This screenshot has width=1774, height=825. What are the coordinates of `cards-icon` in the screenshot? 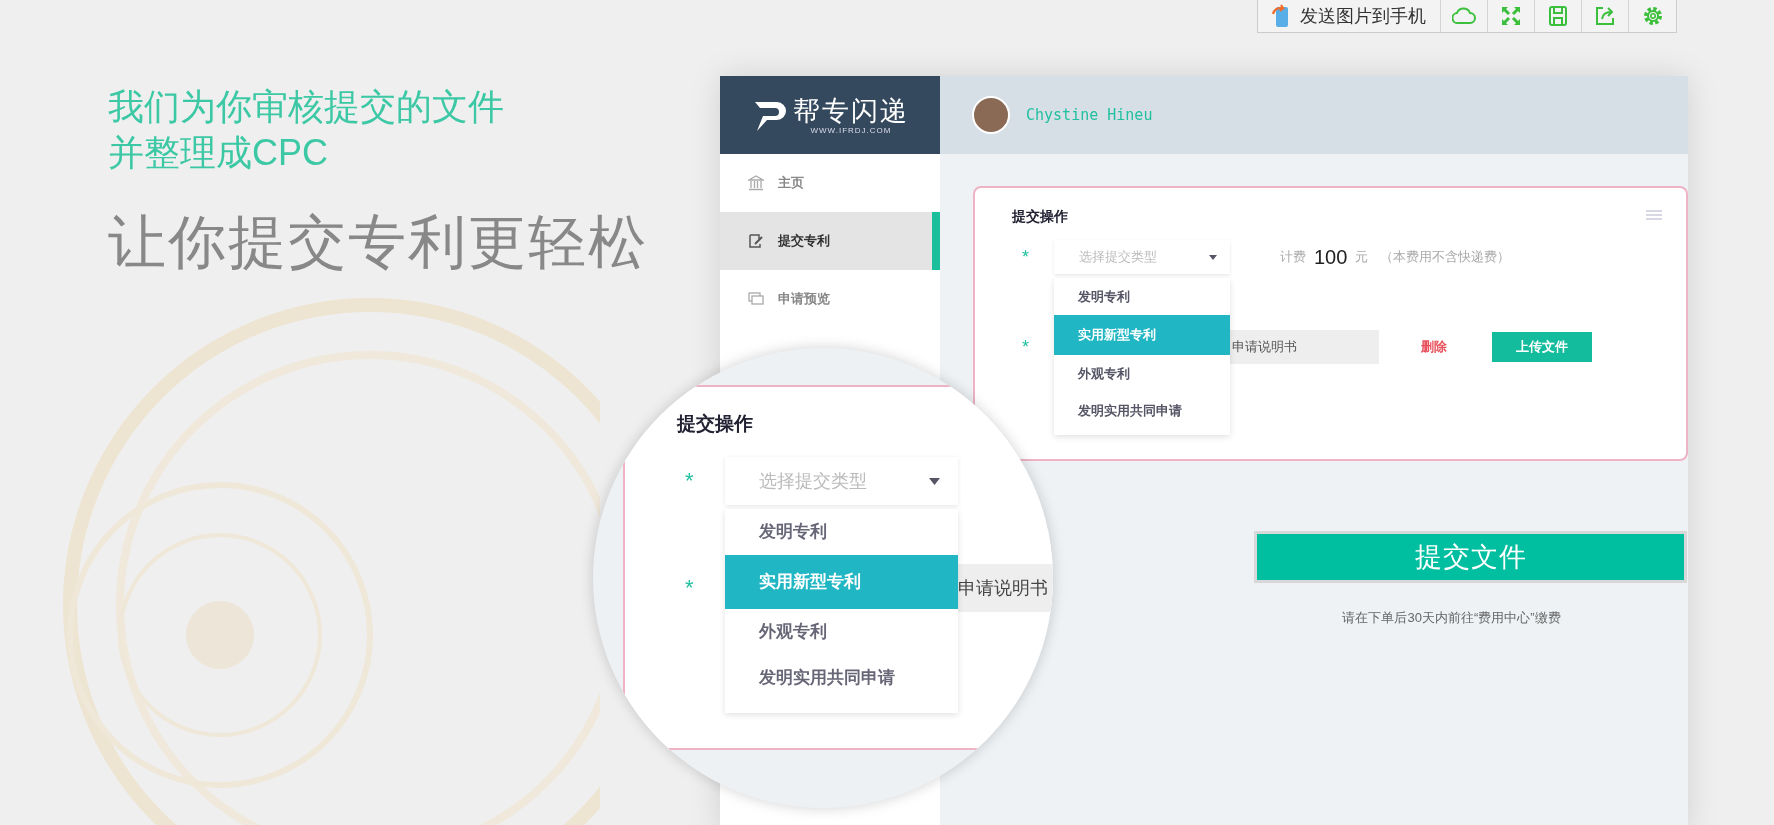 It's located at (756, 299).